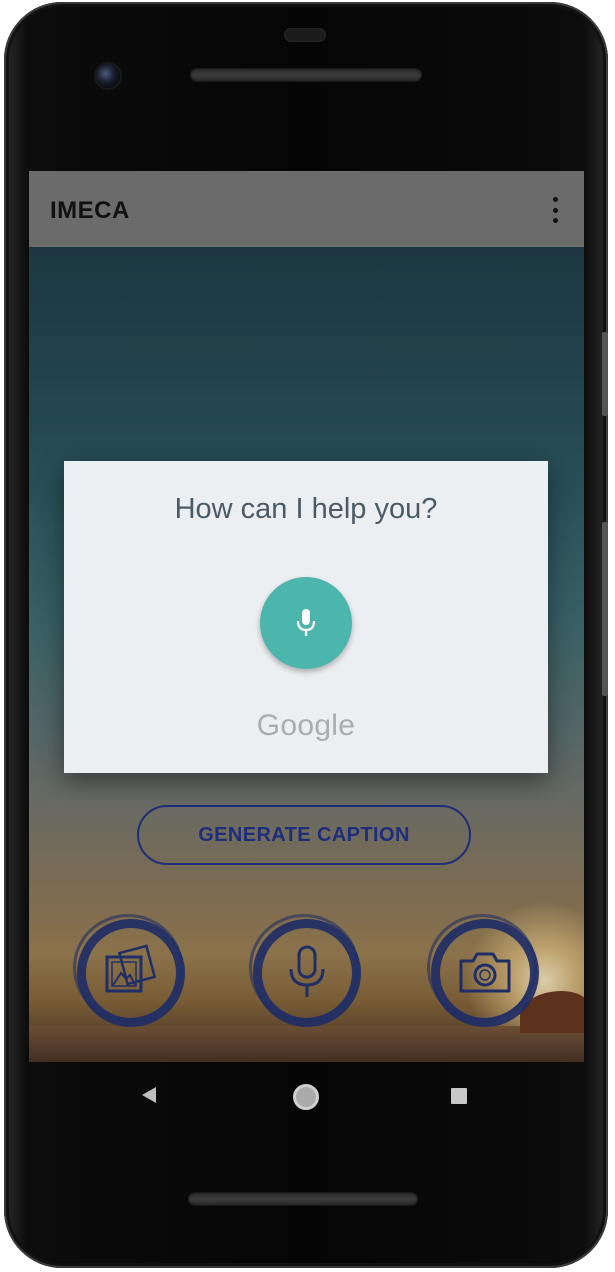 The width and height of the screenshot is (615, 1272). Describe the element at coordinates (303, 1199) in the screenshot. I see `bottom-speaker-grille` at that location.